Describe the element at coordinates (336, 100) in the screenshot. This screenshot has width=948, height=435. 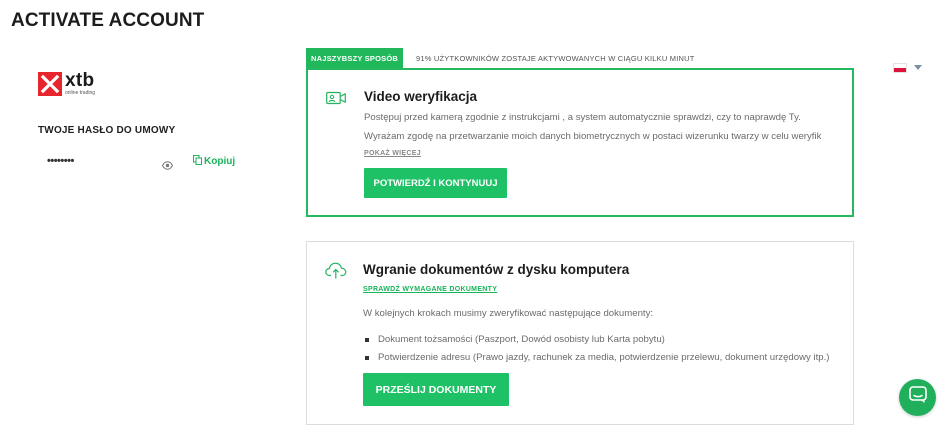
I see `video-camera-icon` at that location.